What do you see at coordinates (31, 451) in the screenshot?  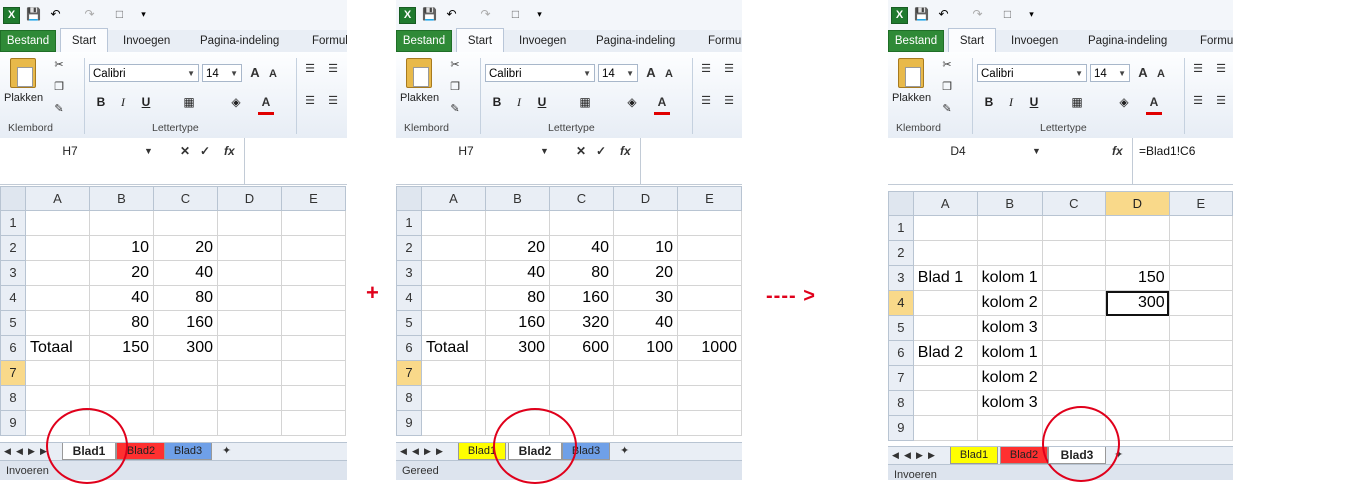 I see `next-sheet-icon: ▶` at bounding box center [31, 451].